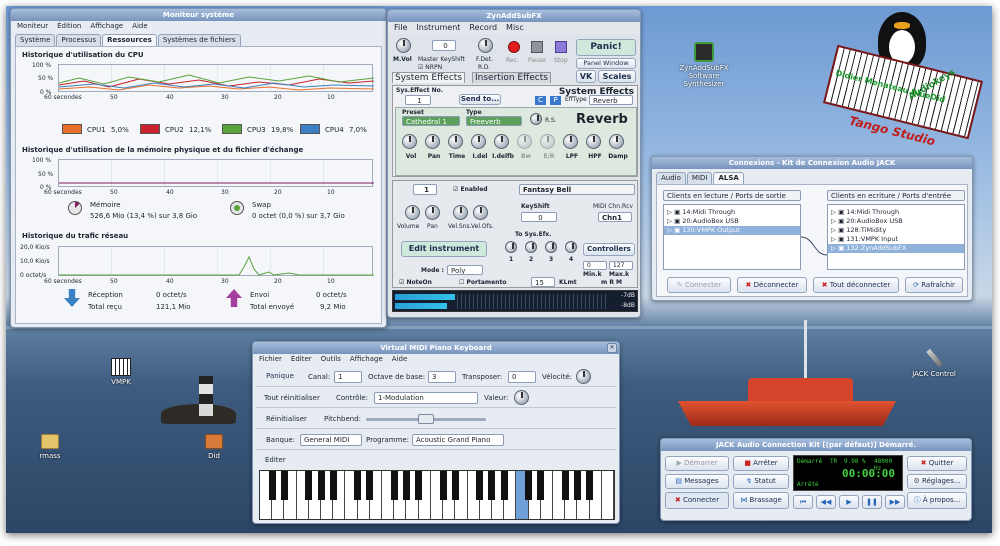 This screenshot has height=546, width=1000. I want to click on disconnect-button: ✖ Déconnecter, so click(772, 285).